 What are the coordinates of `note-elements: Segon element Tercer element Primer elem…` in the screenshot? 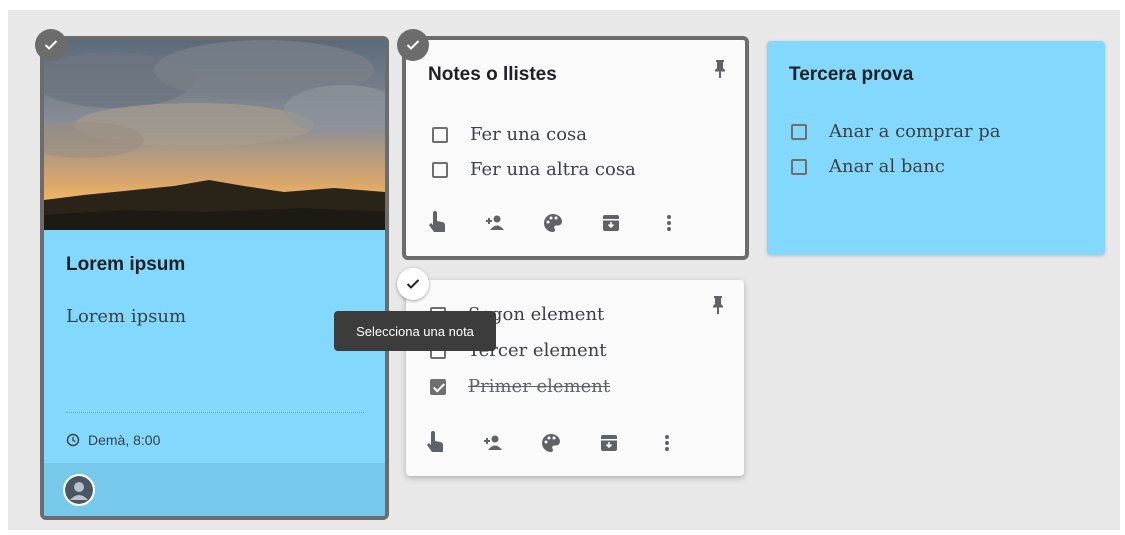 It's located at (575, 378).